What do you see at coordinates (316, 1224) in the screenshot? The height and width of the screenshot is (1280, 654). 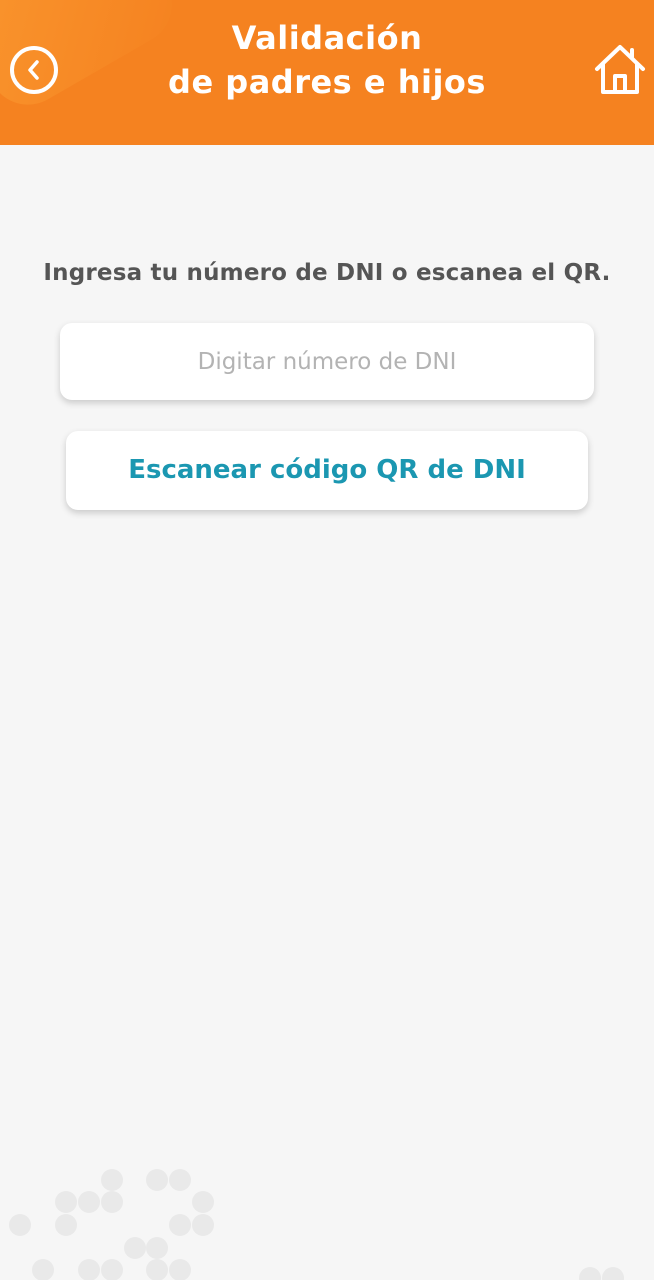 I see `decorative-dots` at bounding box center [316, 1224].